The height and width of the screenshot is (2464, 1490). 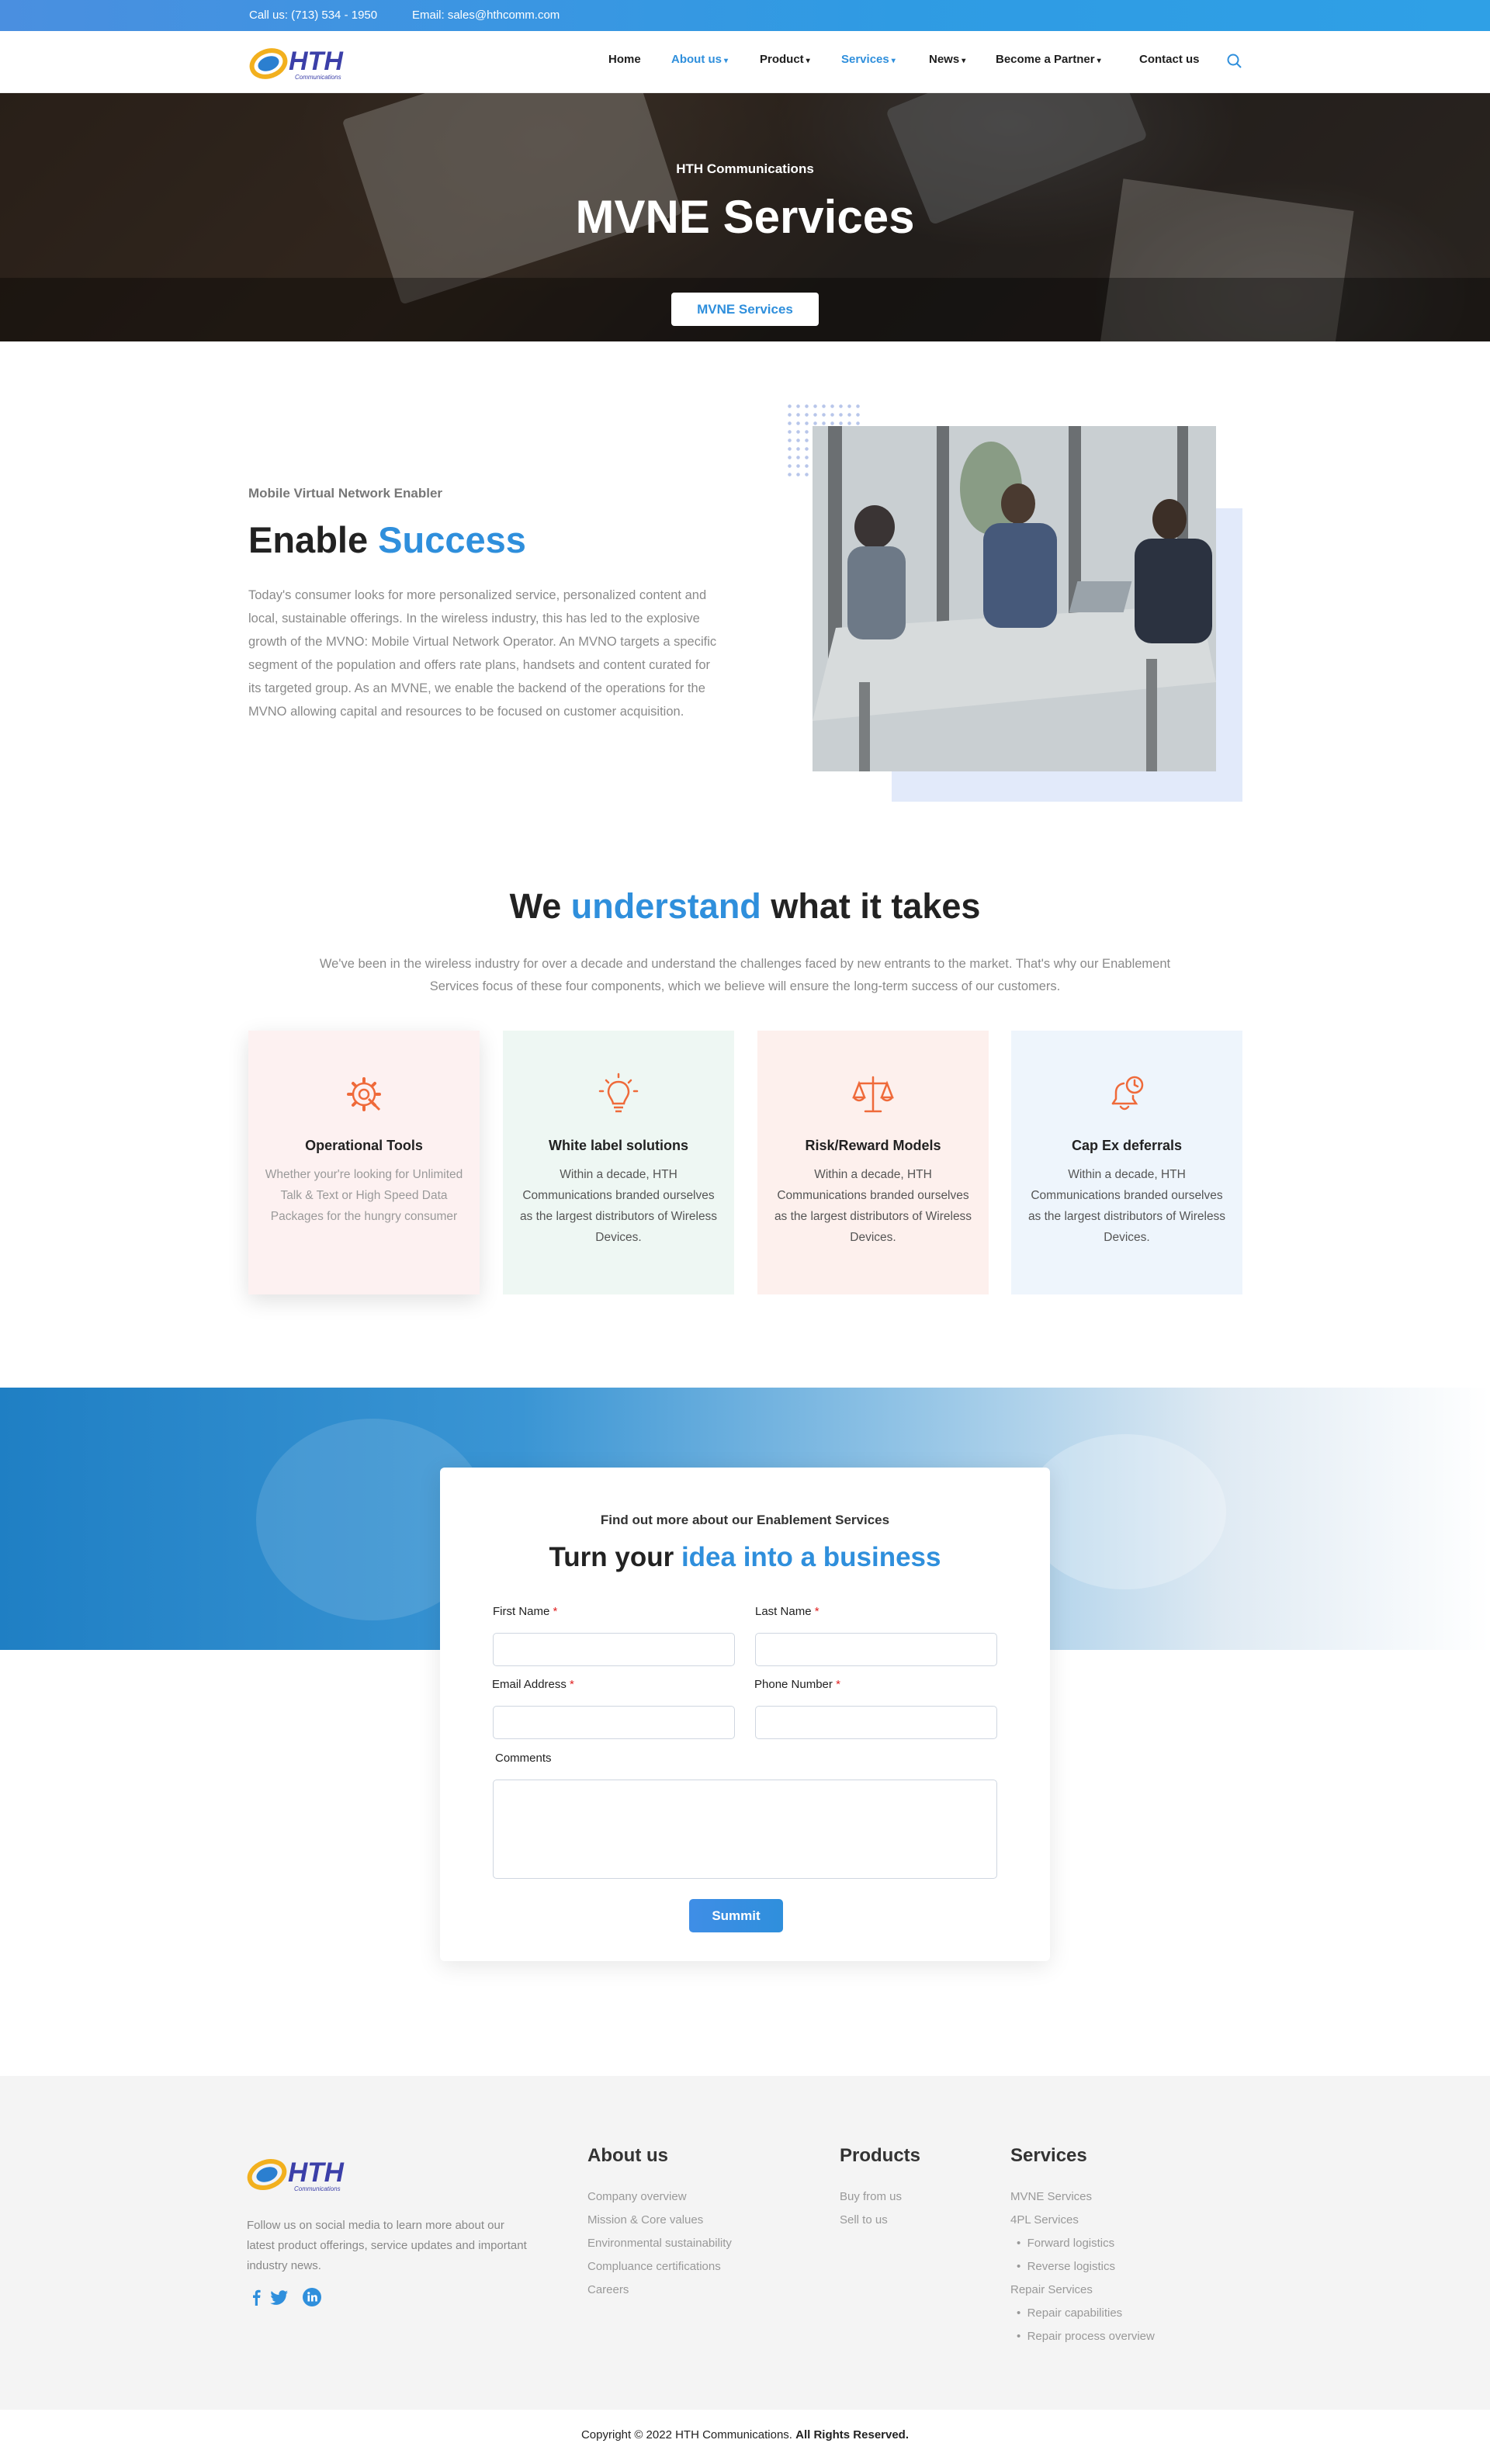 What do you see at coordinates (947, 60) in the screenshot?
I see `nav-news: News ▾` at bounding box center [947, 60].